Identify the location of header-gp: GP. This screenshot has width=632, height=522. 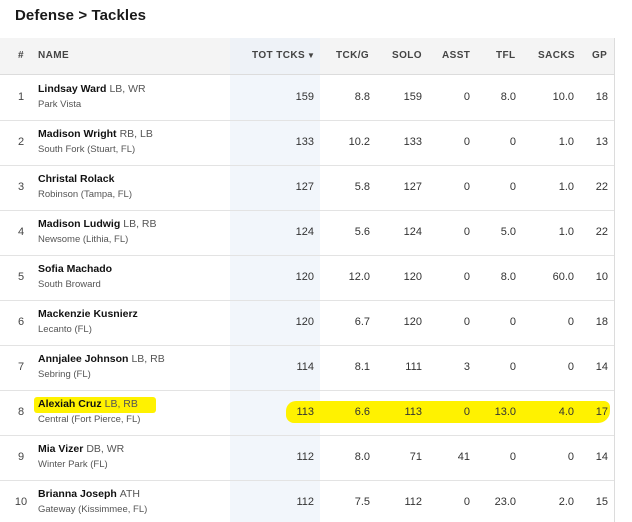
(599, 55).